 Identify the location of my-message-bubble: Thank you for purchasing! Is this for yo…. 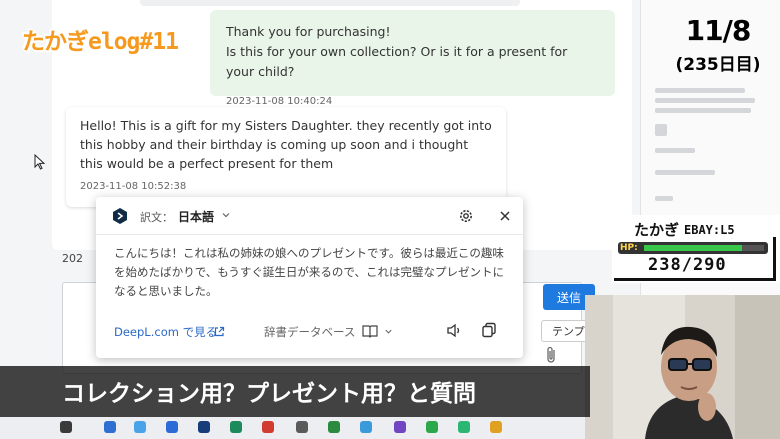
(412, 58).